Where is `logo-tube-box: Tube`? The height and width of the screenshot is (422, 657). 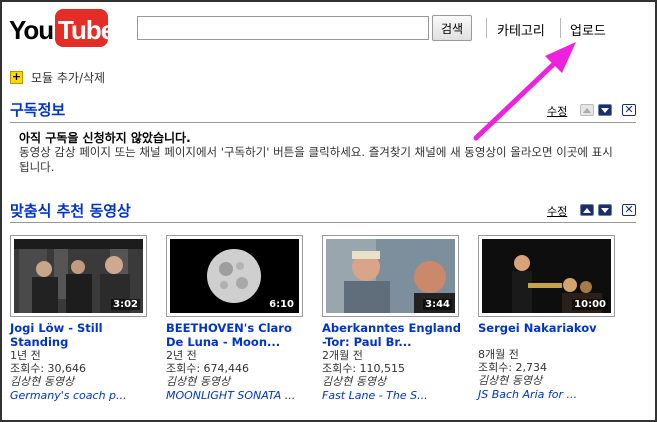 logo-tube-box: Tube is located at coordinates (85, 28).